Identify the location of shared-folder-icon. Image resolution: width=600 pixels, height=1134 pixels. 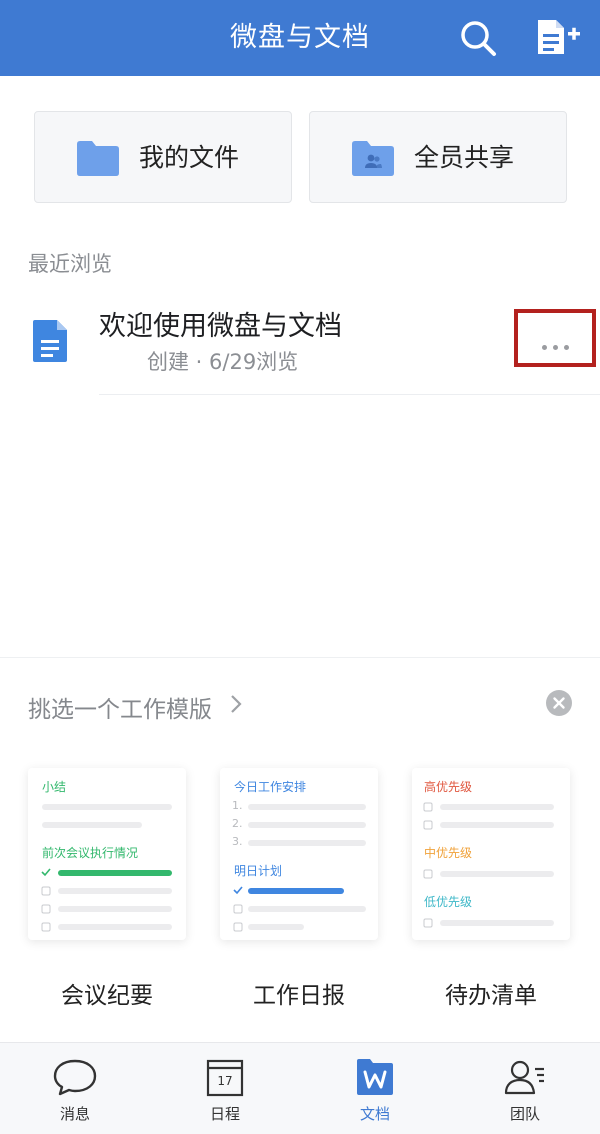
(373, 158).